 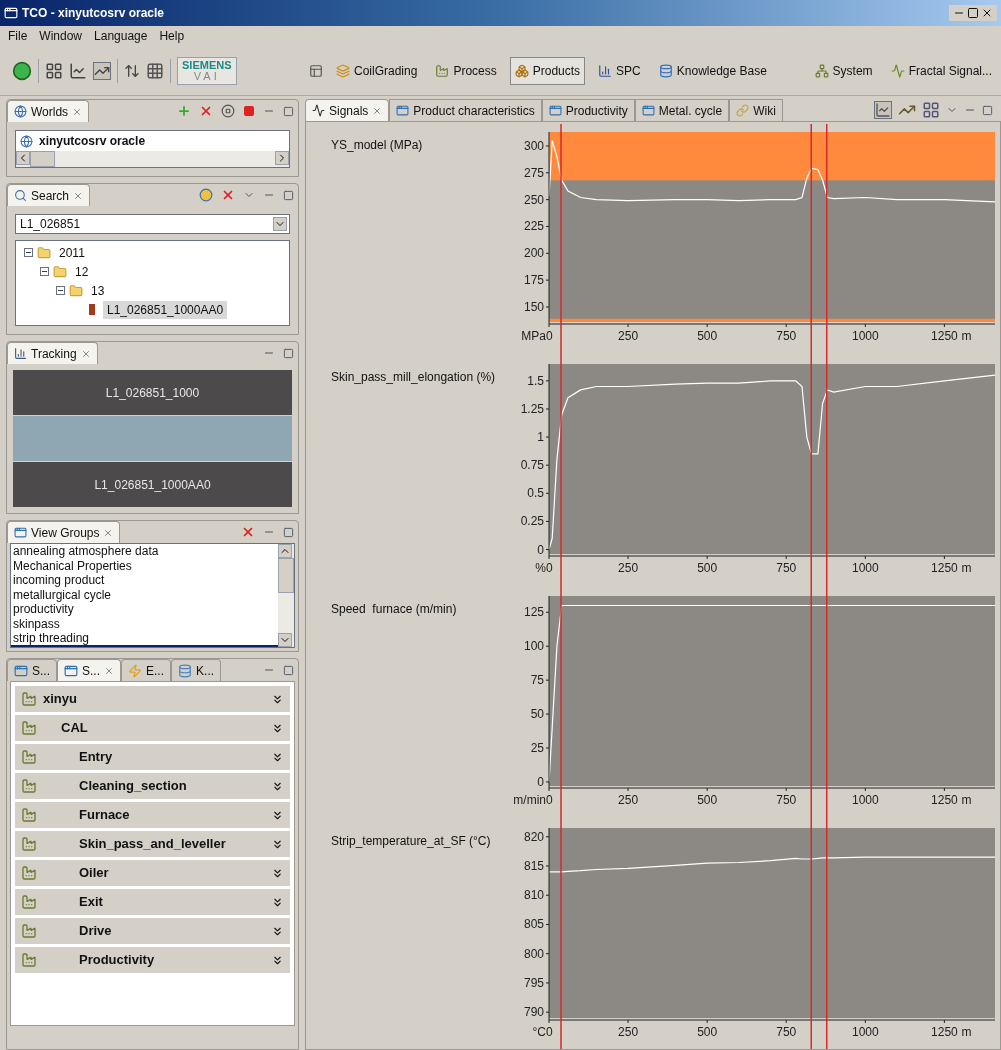 I want to click on axis-unit: °C, so click(x=539, y=1032).